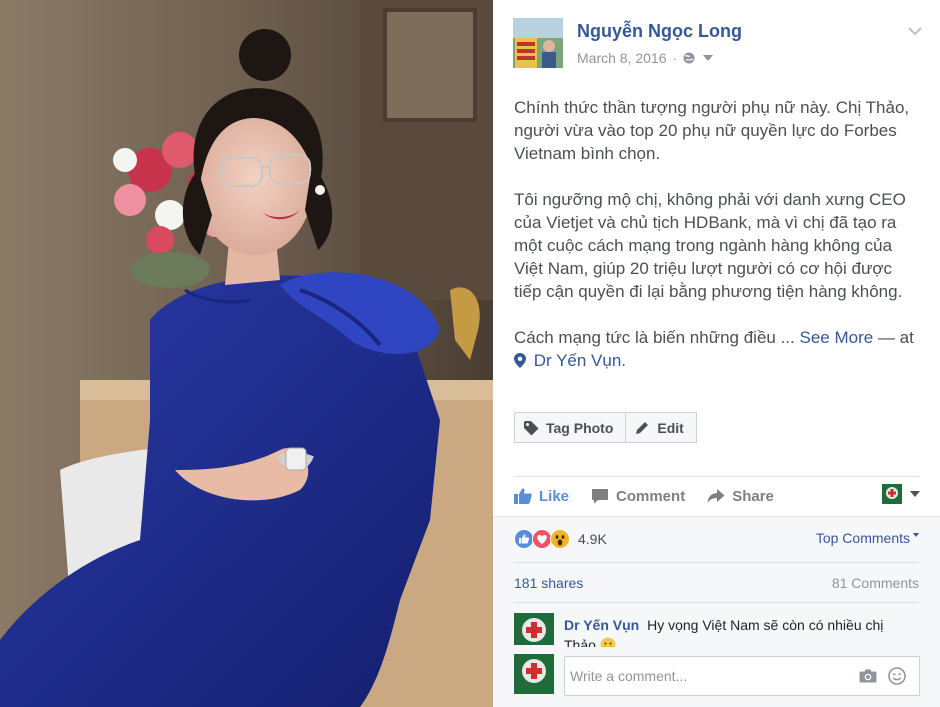  What do you see at coordinates (659, 31) in the screenshot?
I see `author-name: Nguyễn Ngọc Long` at bounding box center [659, 31].